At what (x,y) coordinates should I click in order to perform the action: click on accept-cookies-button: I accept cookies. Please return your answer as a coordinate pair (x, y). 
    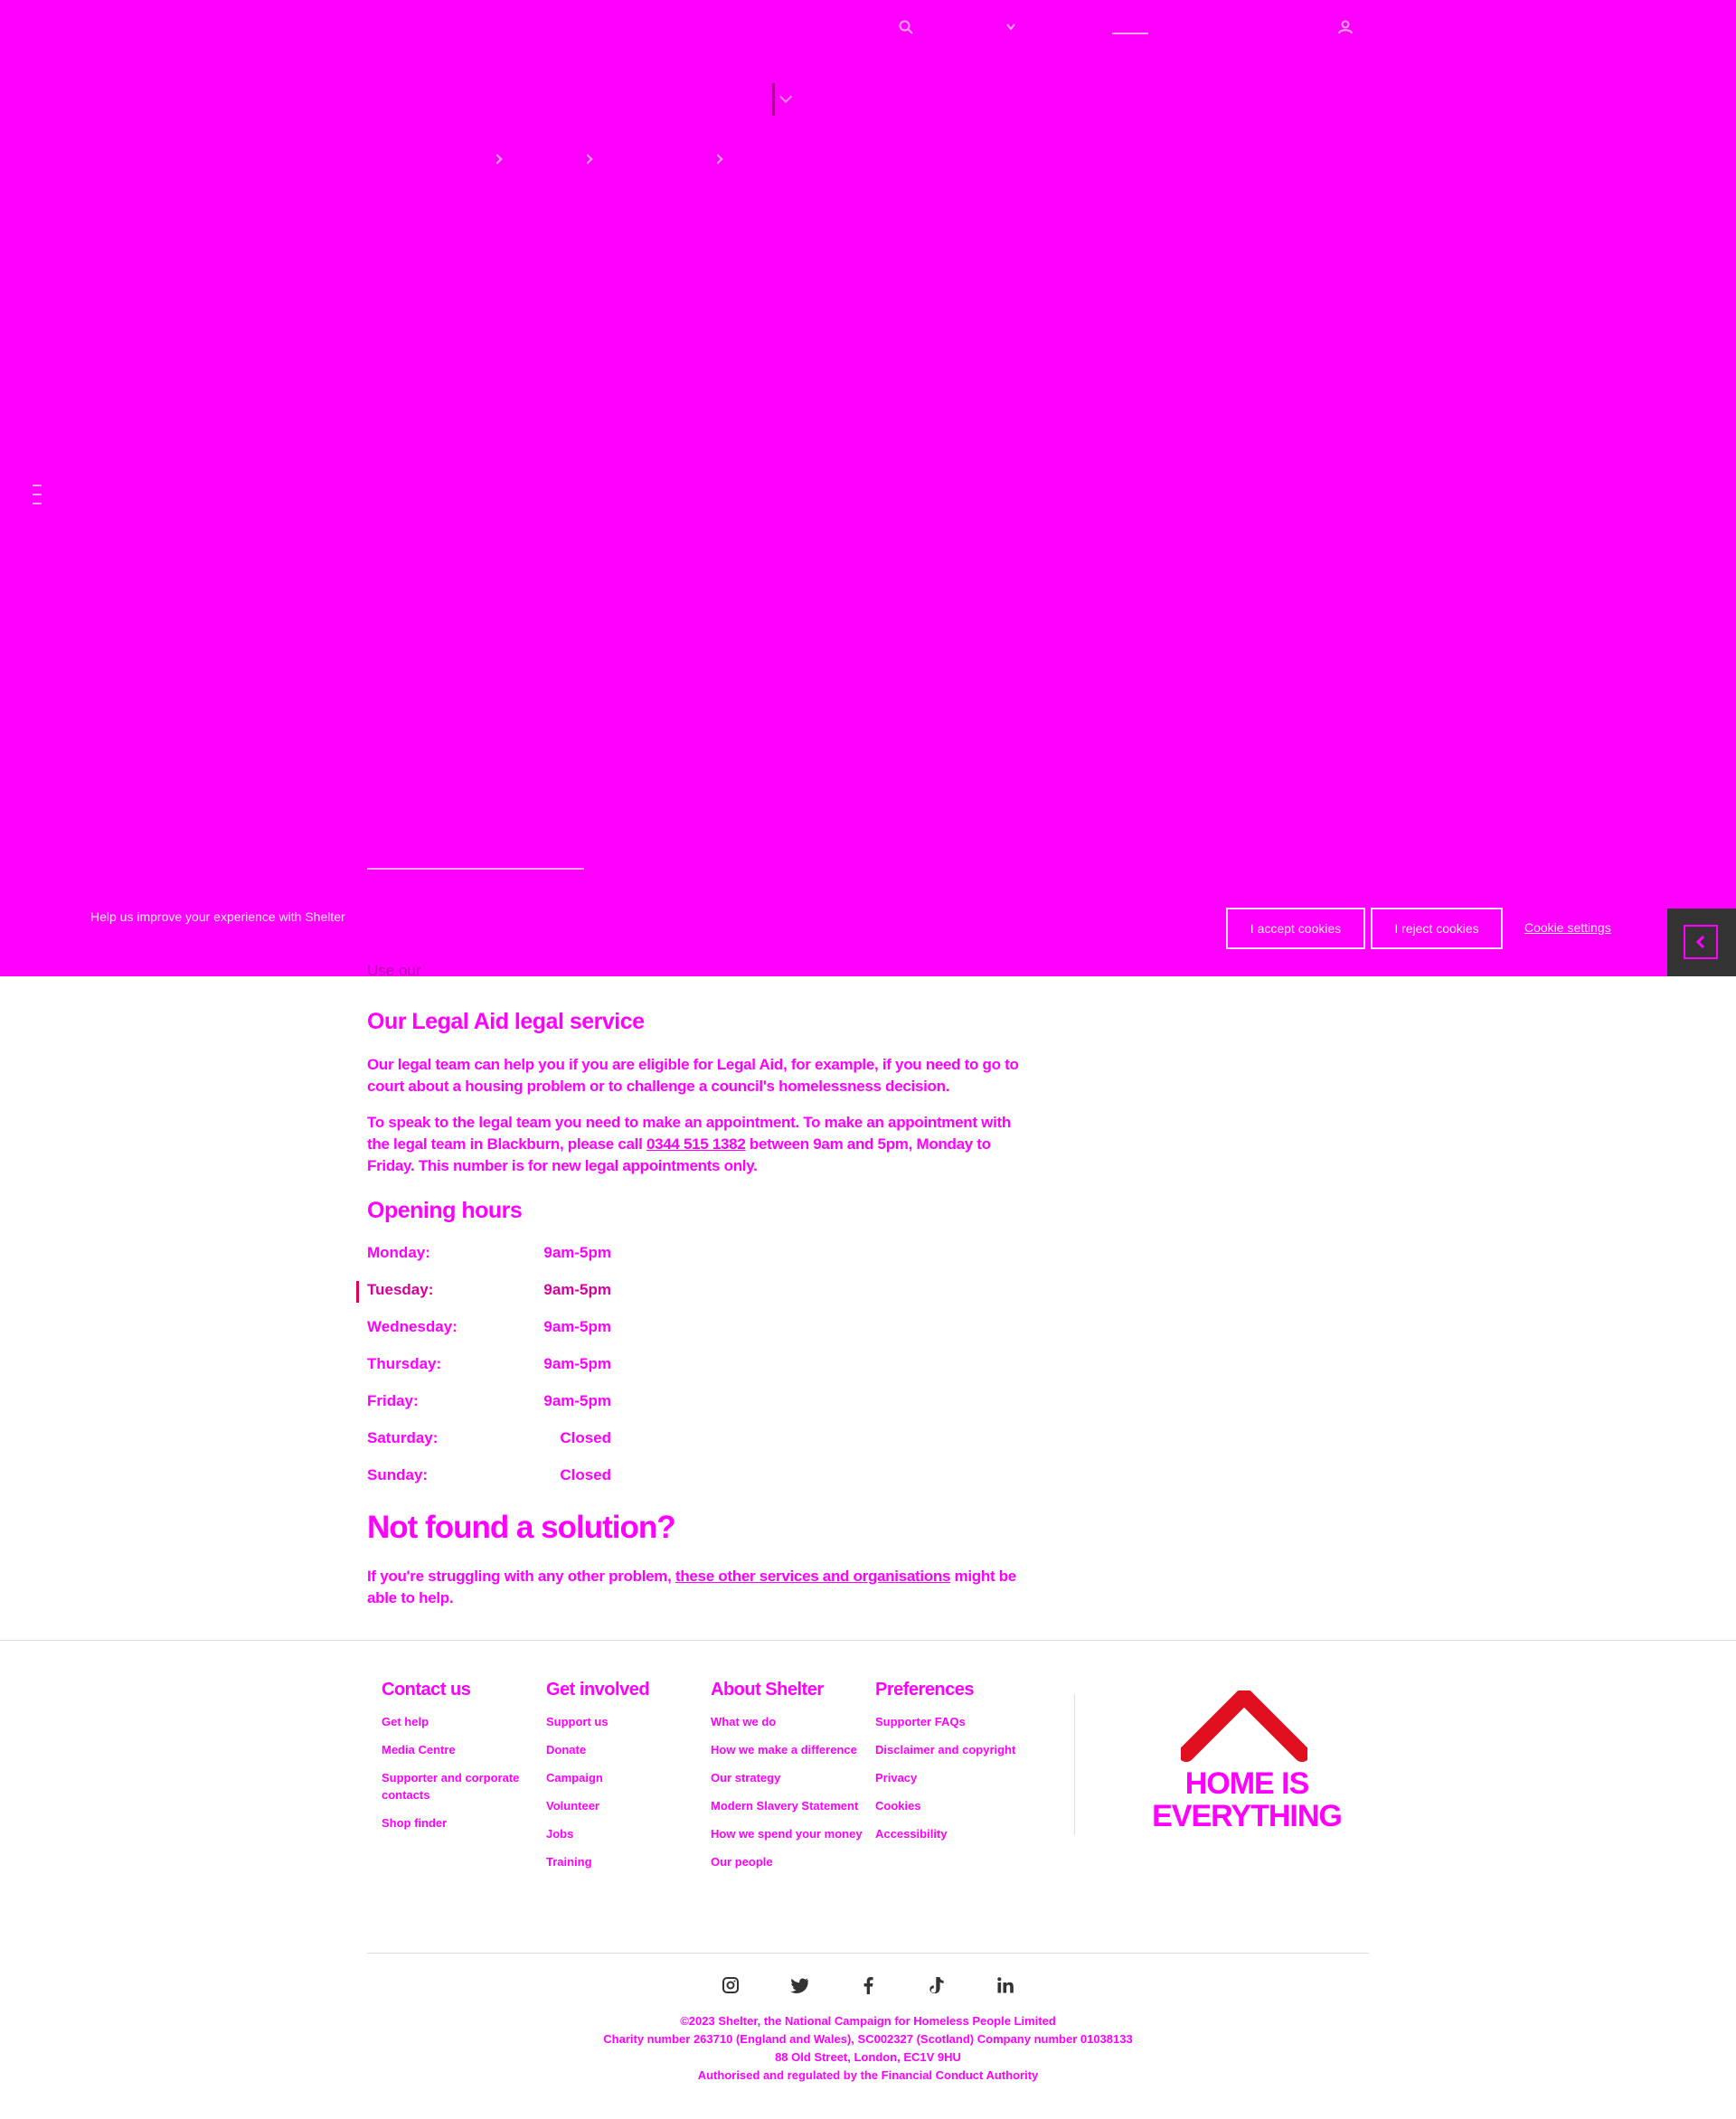
    Looking at the image, I should click on (1296, 928).